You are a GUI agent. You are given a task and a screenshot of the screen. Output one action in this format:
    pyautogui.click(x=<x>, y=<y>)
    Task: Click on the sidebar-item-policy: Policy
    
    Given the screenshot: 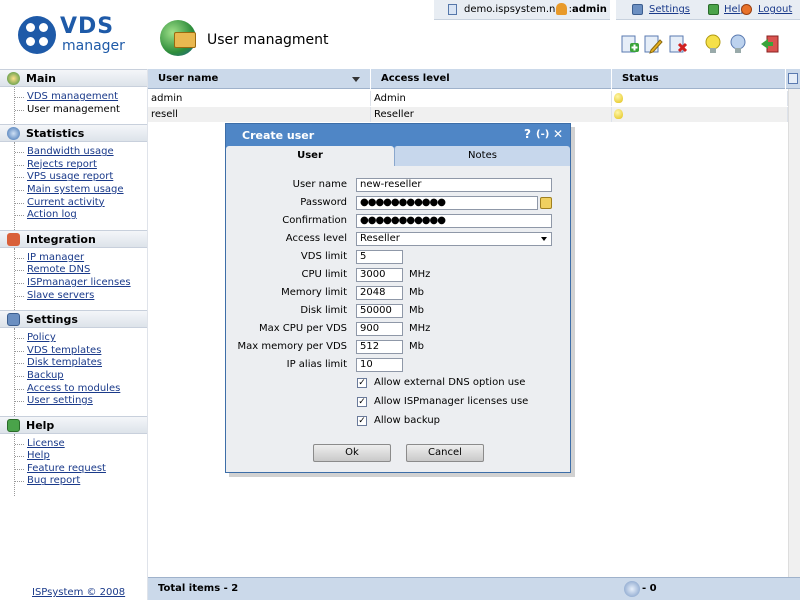 What is the action you would take?
    pyautogui.click(x=81, y=338)
    